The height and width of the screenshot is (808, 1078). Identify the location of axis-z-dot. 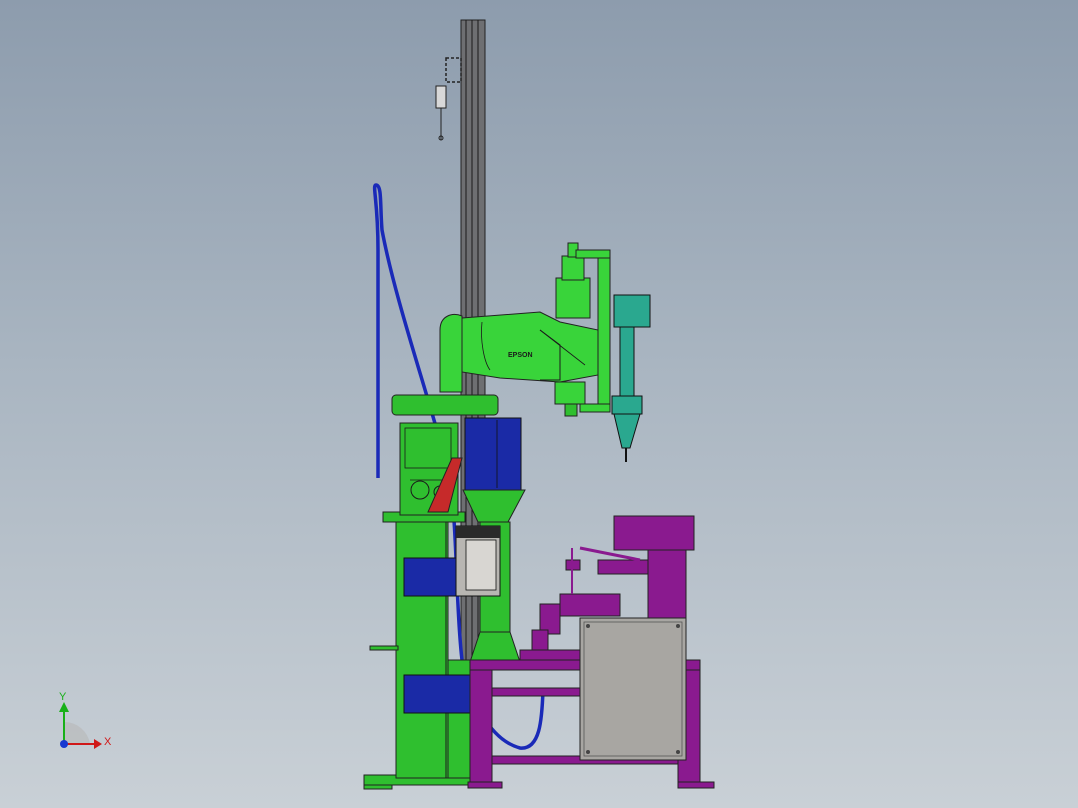
(64, 744).